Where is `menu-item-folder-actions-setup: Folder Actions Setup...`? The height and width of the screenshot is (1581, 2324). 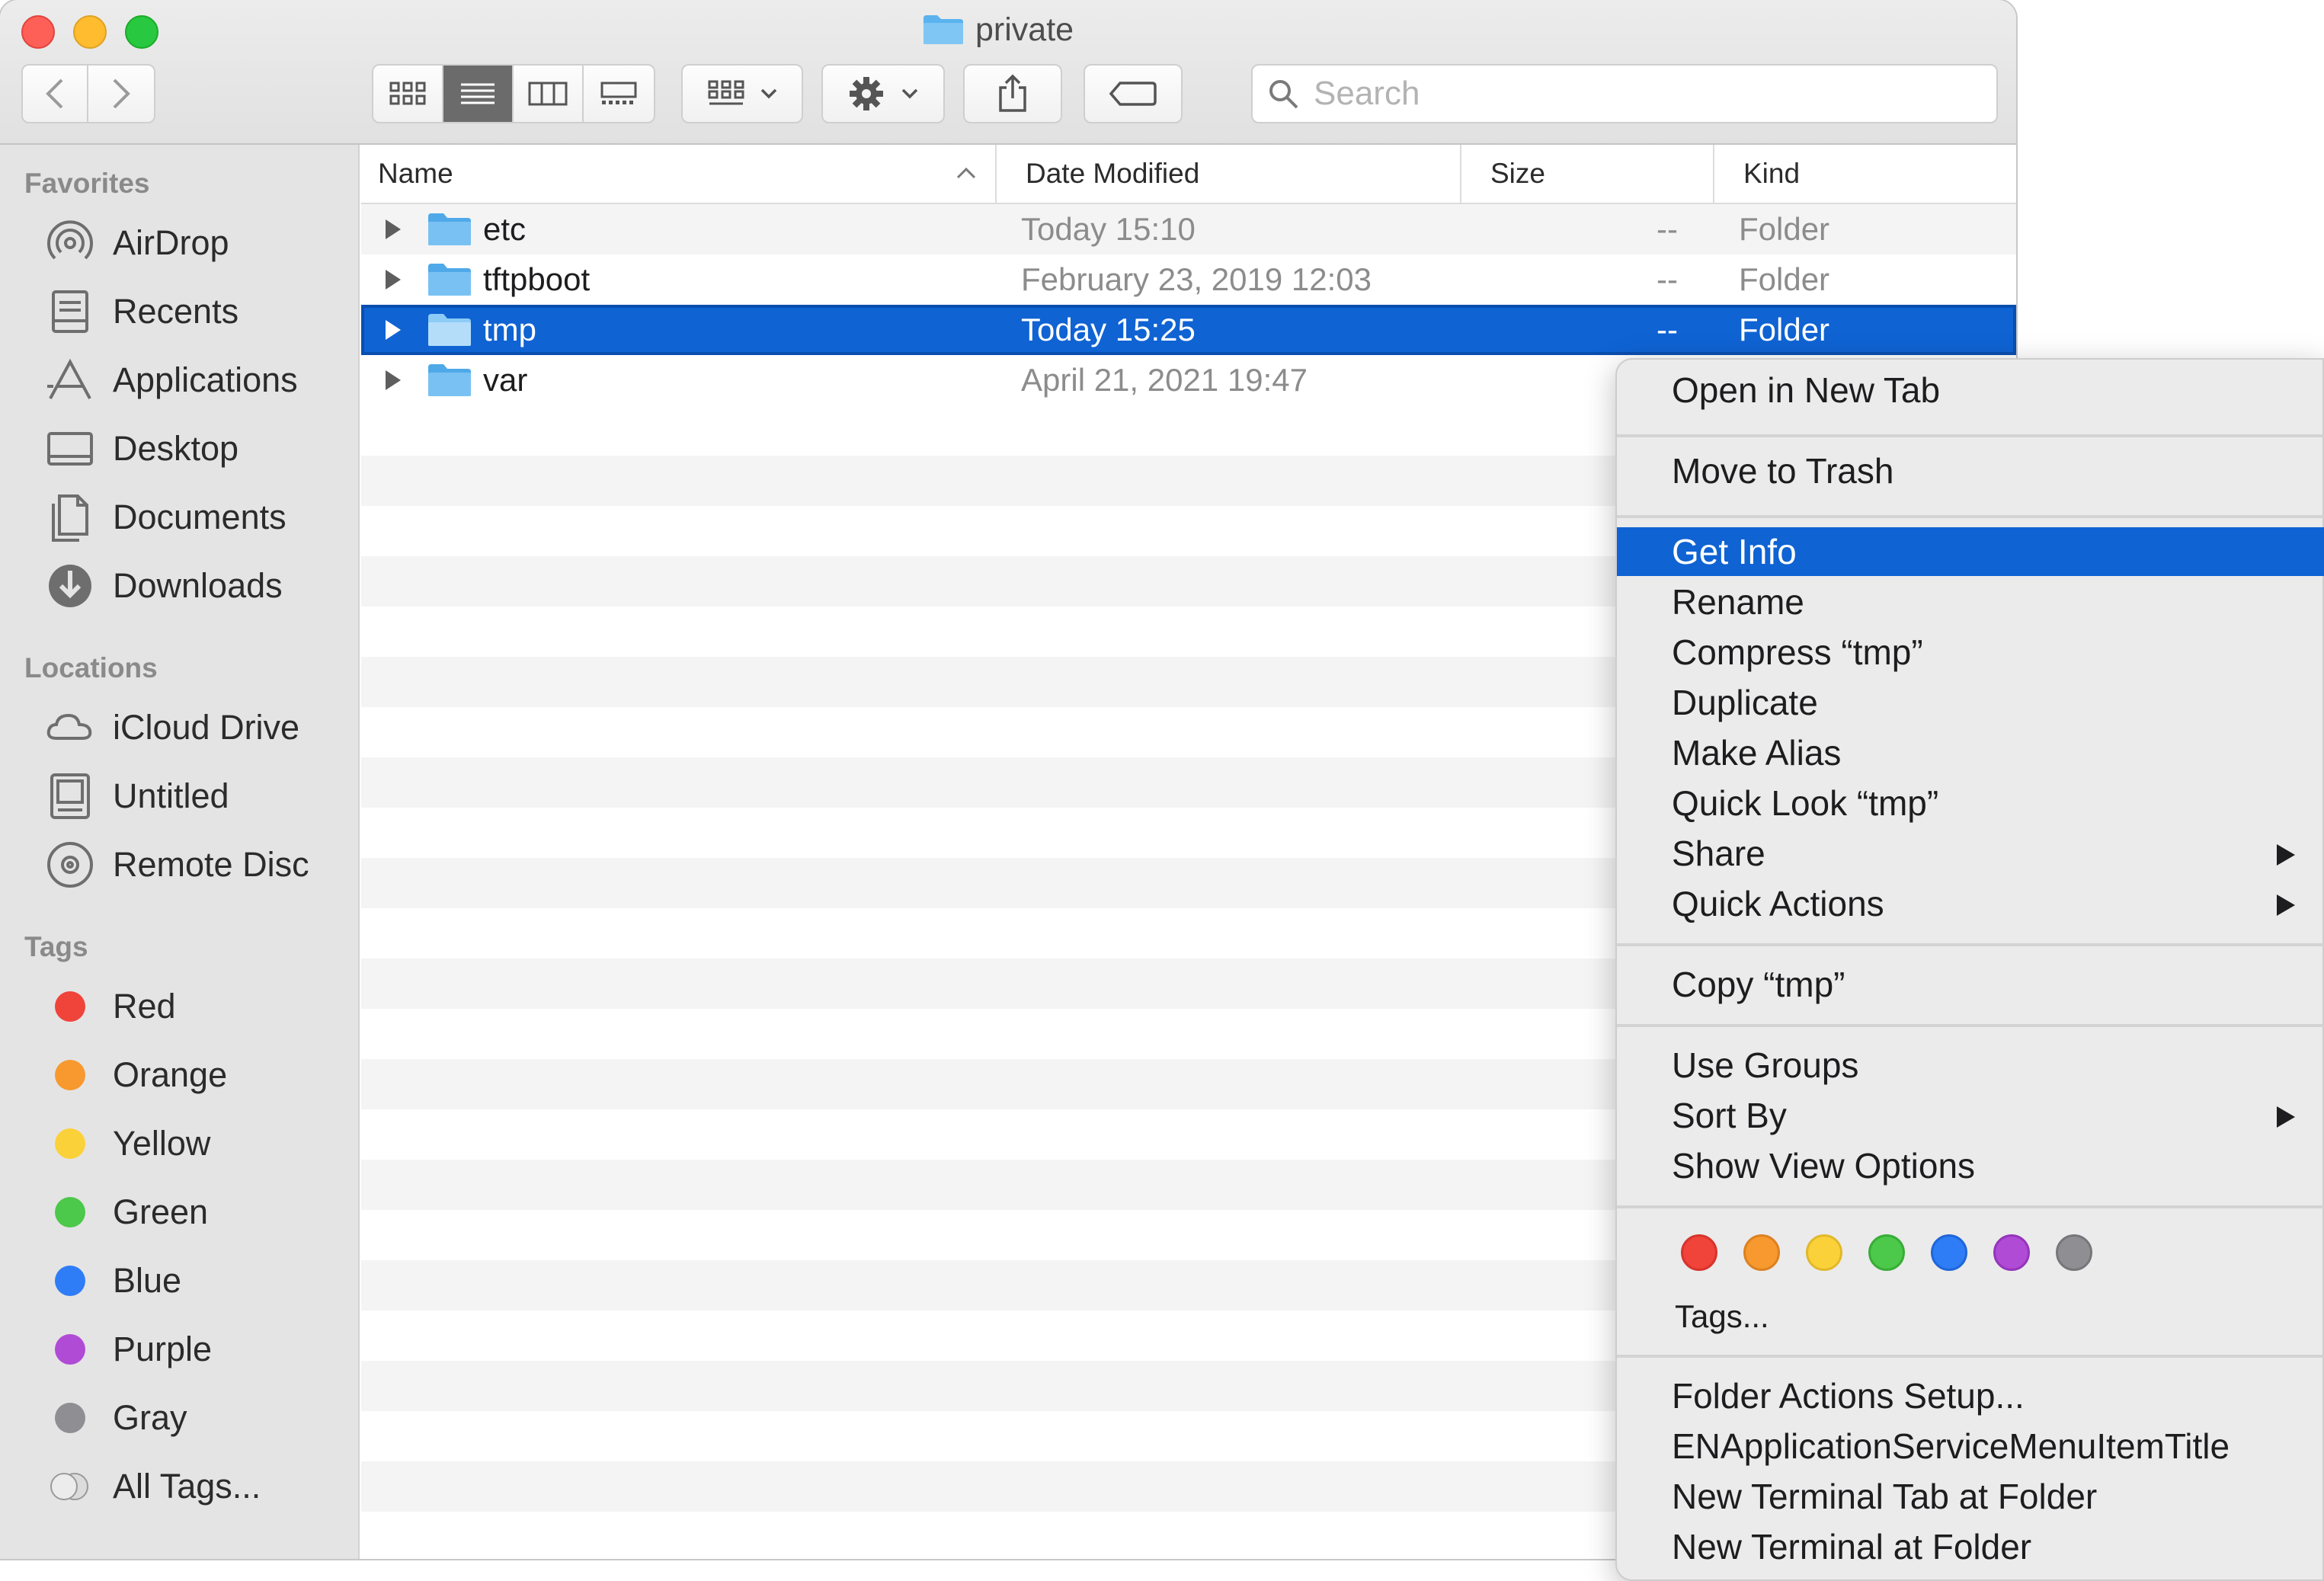 menu-item-folder-actions-setup: Folder Actions Setup... is located at coordinates (1971, 1395).